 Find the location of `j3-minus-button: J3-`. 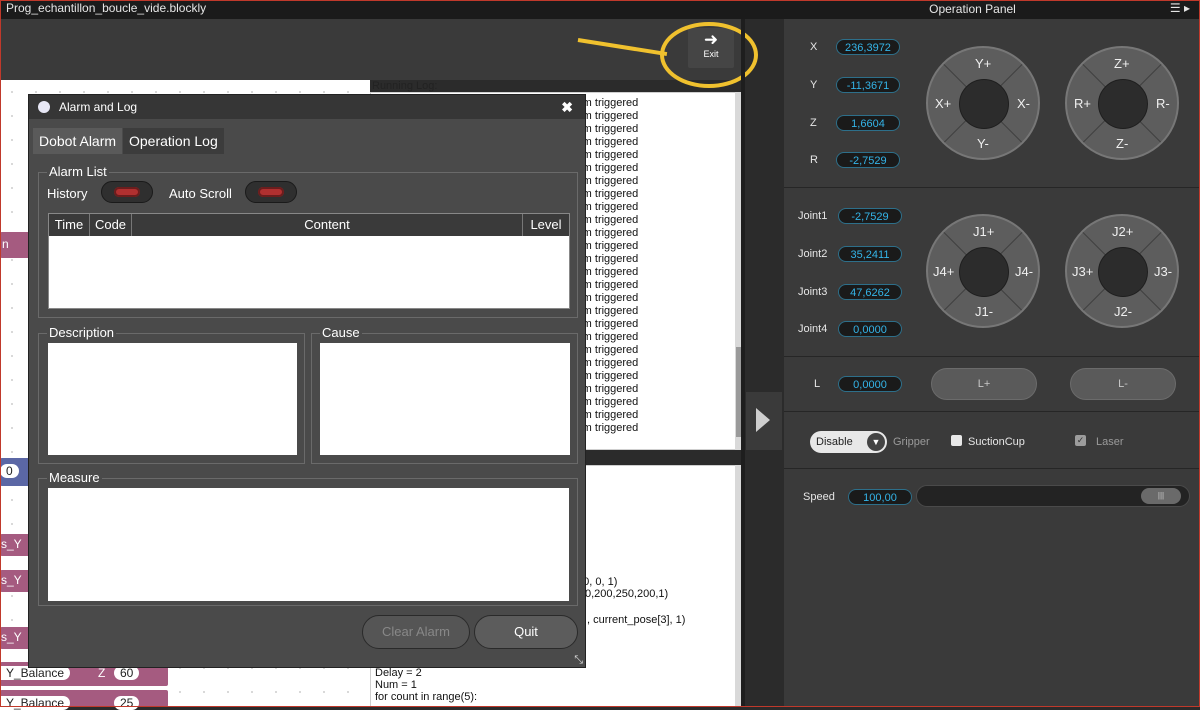

j3-minus-button: J3- is located at coordinates (1163, 271).